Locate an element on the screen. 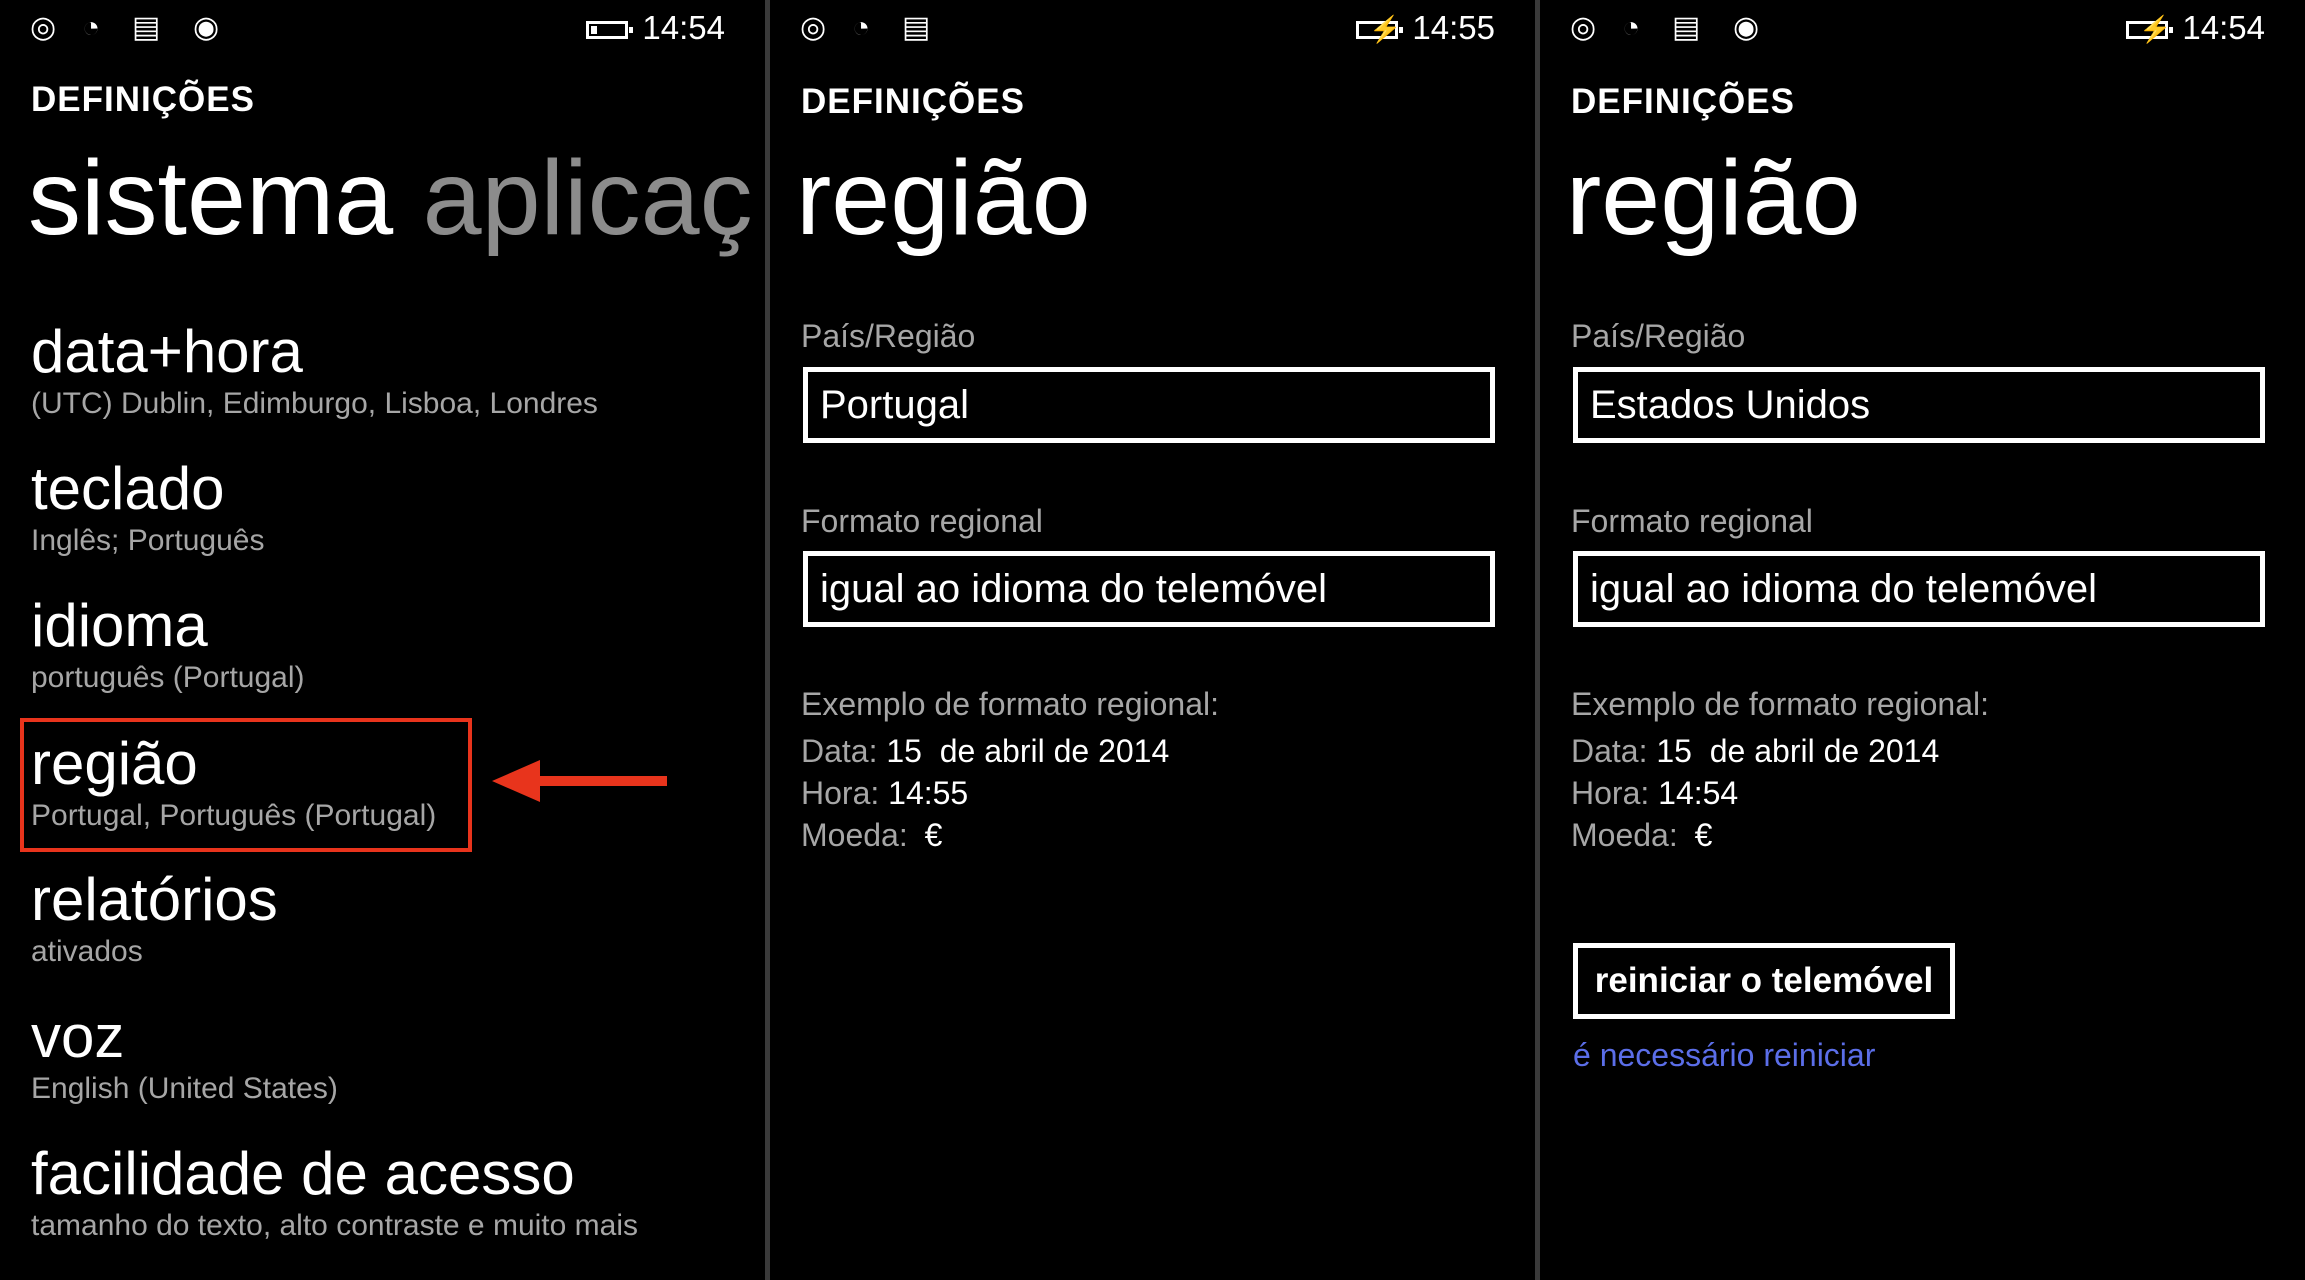 The height and width of the screenshot is (1280, 2305). pivot-header-system: sistema is located at coordinates (210, 198).